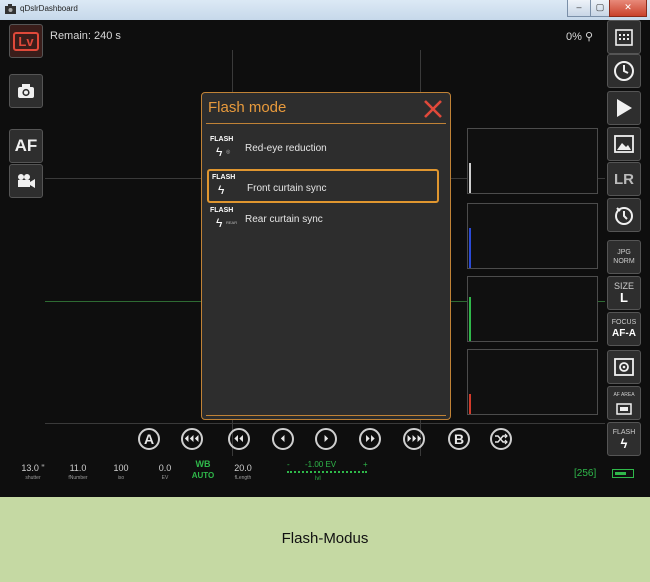 The width and height of the screenshot is (650, 582). I want to click on movie-button, so click(26, 181).